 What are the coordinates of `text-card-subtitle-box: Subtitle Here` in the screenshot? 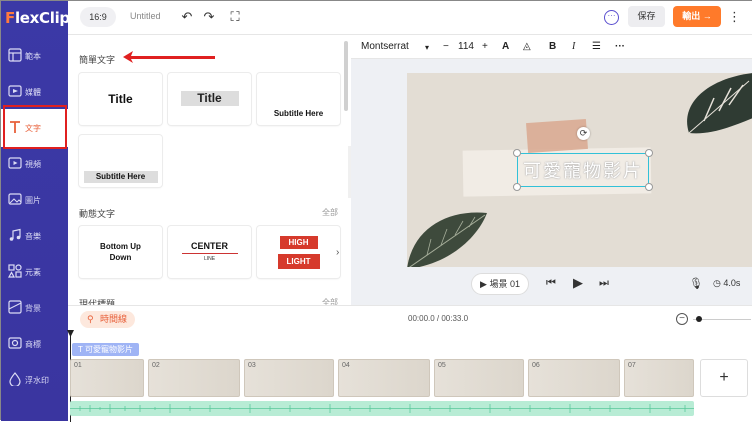 It's located at (120, 161).